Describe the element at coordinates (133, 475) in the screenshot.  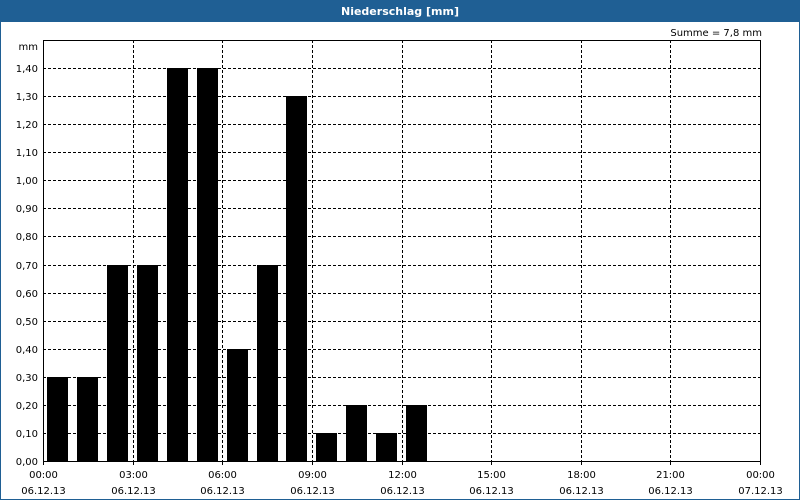
I see `x-tick-time-label: 03:00` at that location.